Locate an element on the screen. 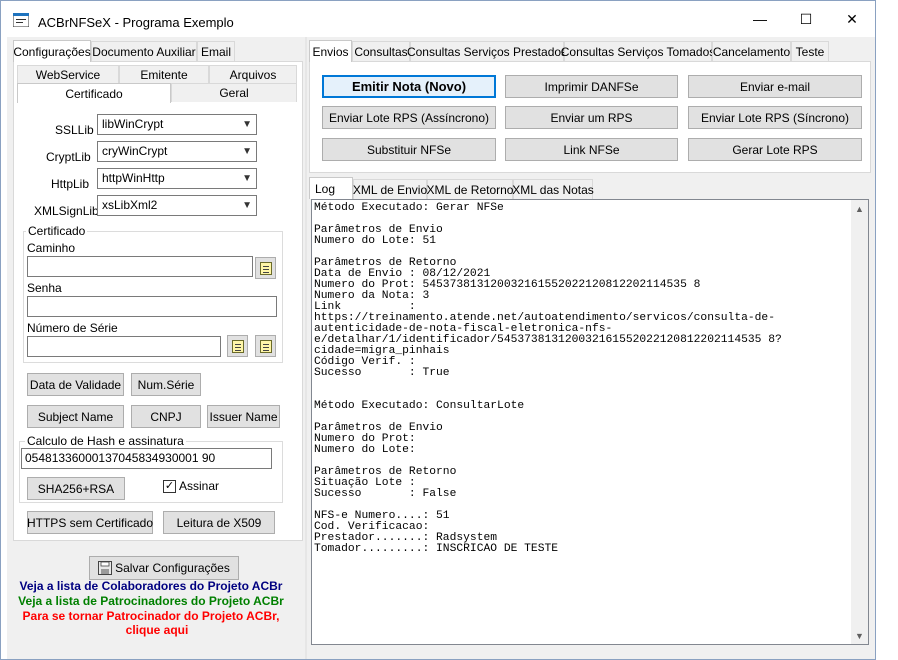 Image resolution: width=898 pixels, height=660 pixels. select-certificado-button is located at coordinates (237, 346).